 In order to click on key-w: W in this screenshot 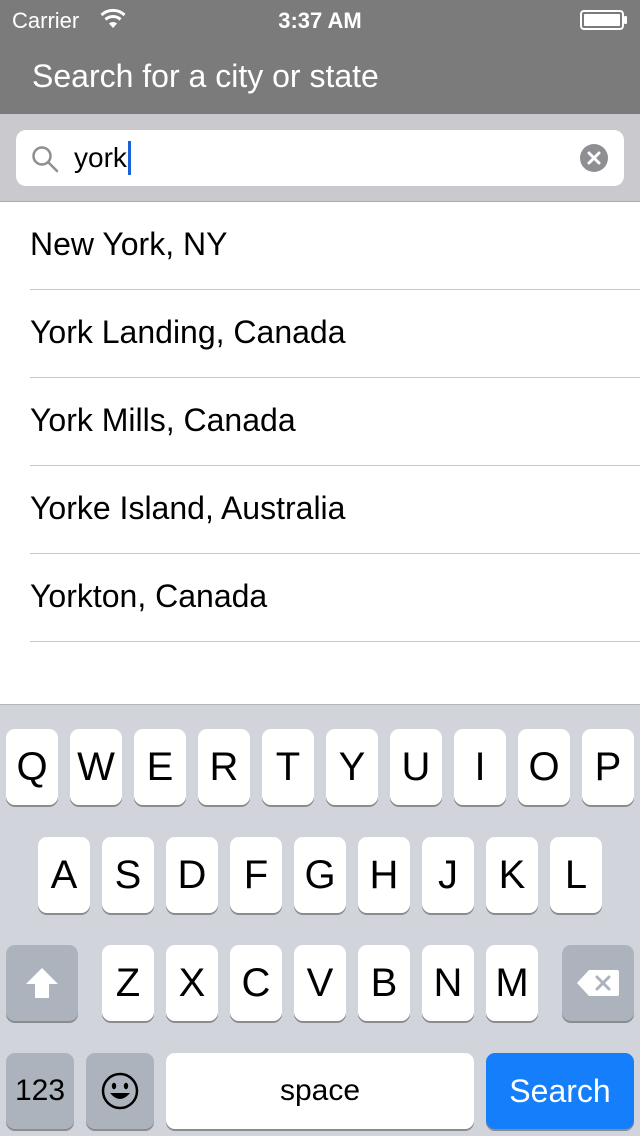, I will do `click(96, 767)`.